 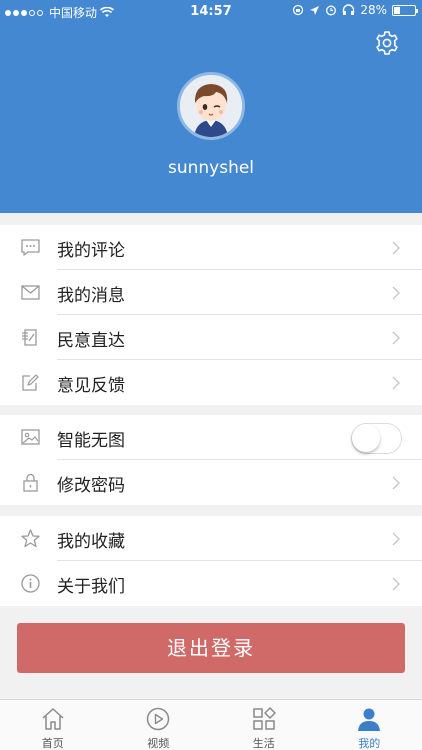 I want to click on headphones-icon, so click(x=349, y=9).